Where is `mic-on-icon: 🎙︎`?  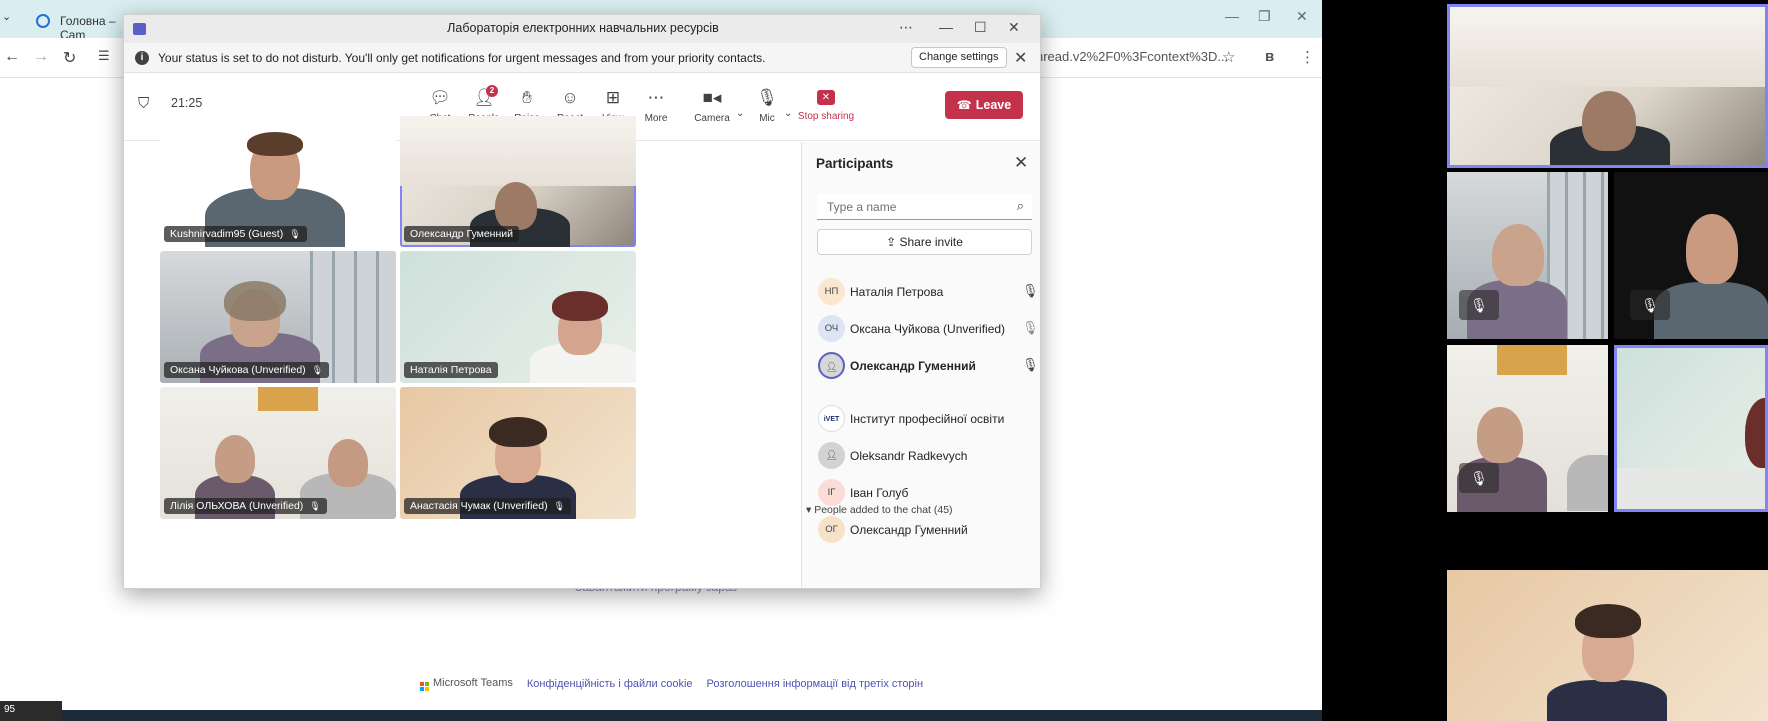 mic-on-icon: 🎙︎ is located at coordinates (1030, 290).